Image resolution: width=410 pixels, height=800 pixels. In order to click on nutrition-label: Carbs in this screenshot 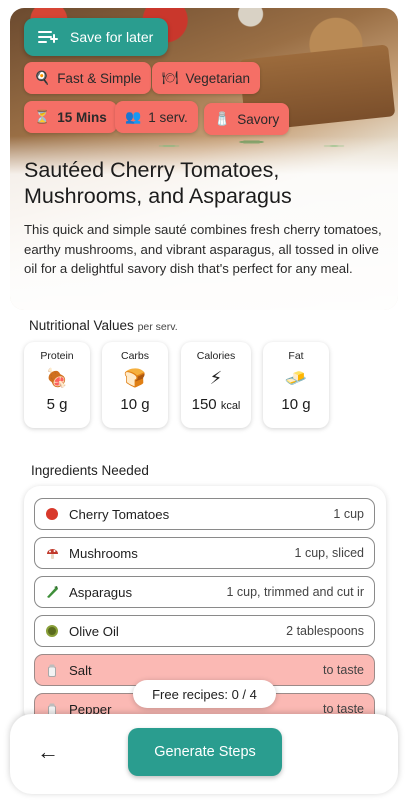, I will do `click(134, 356)`.